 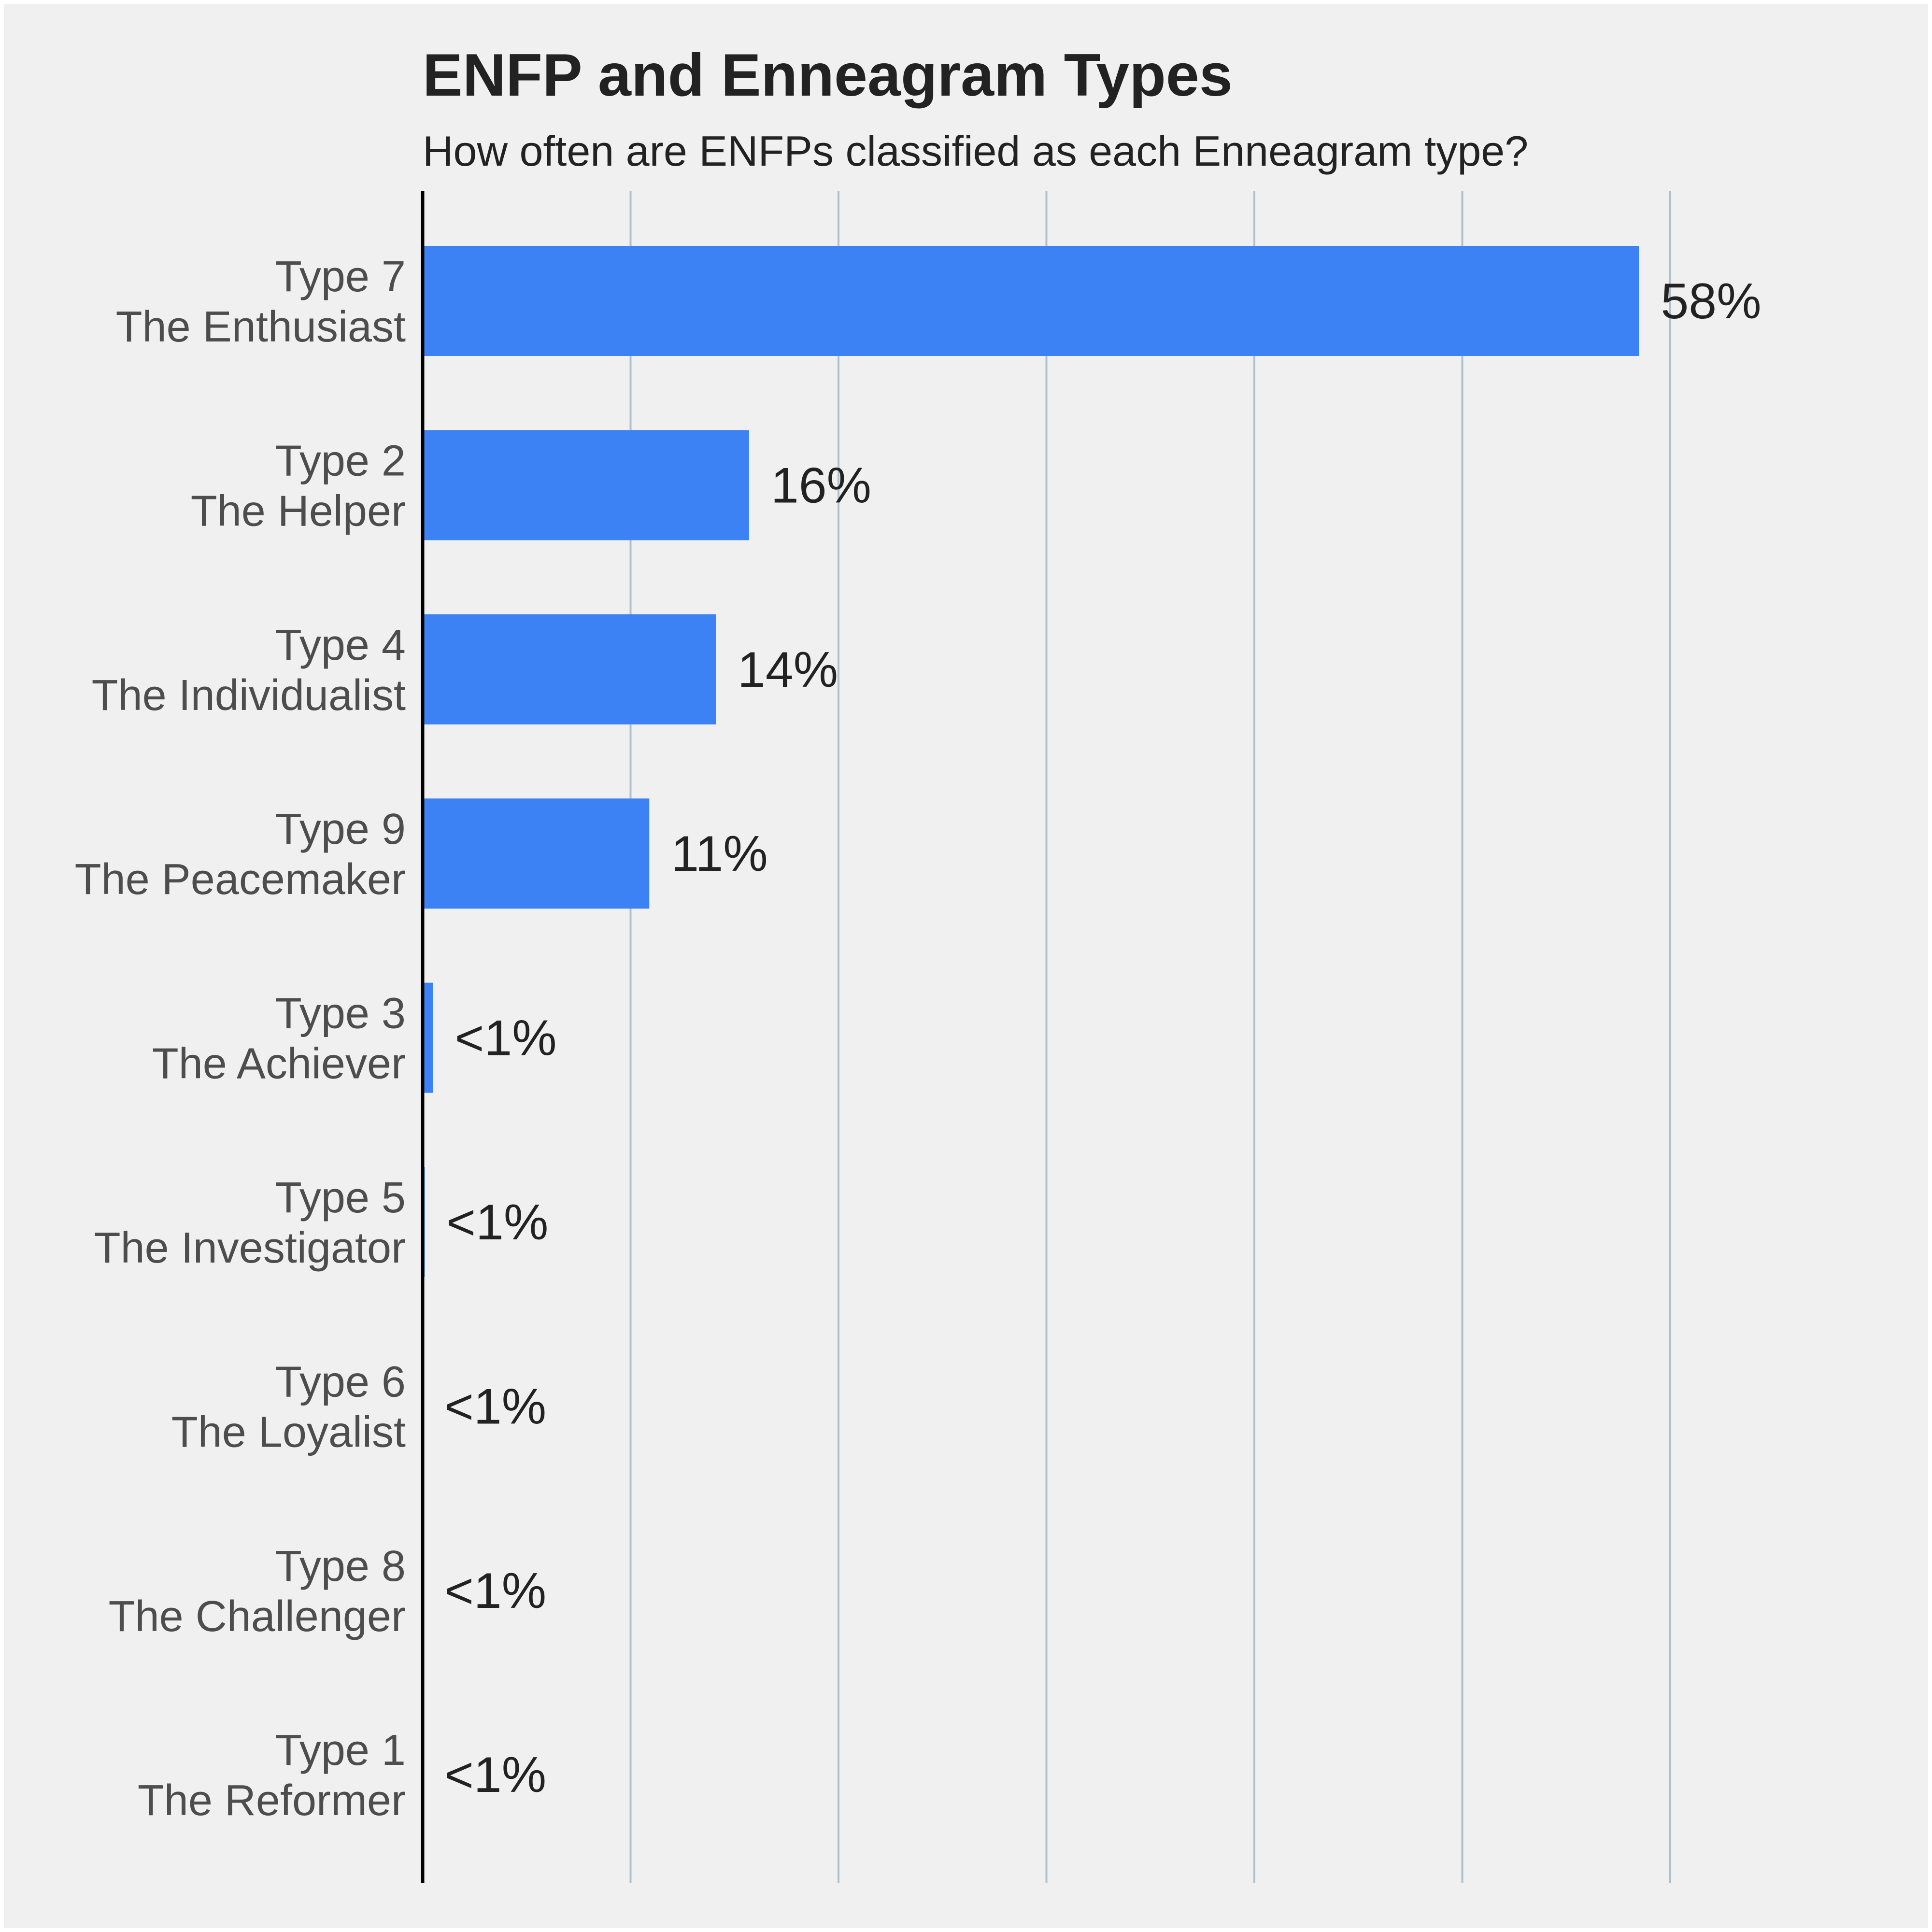 What do you see at coordinates (821, 485) in the screenshot?
I see `value-label: 16%` at bounding box center [821, 485].